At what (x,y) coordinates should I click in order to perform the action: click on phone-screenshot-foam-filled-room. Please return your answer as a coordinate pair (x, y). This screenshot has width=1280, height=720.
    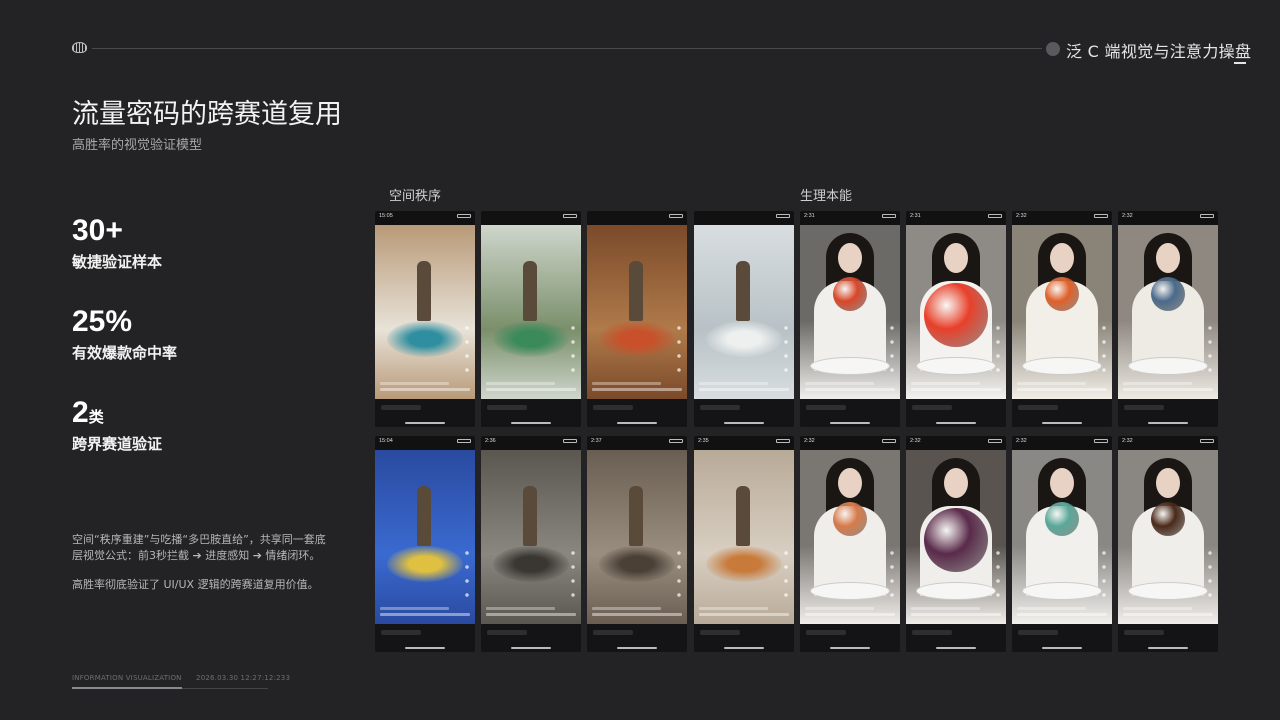
    Looking at the image, I should click on (744, 319).